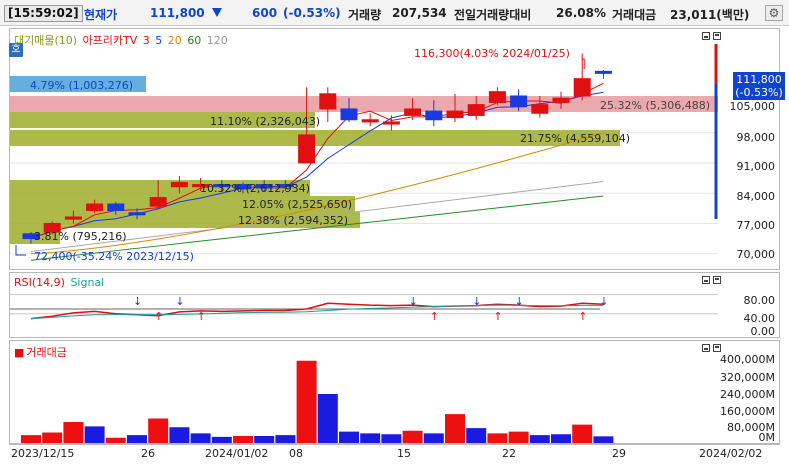  I want to click on high-annotation: 116,300(4.03% 2024/01/25), so click(492, 53).